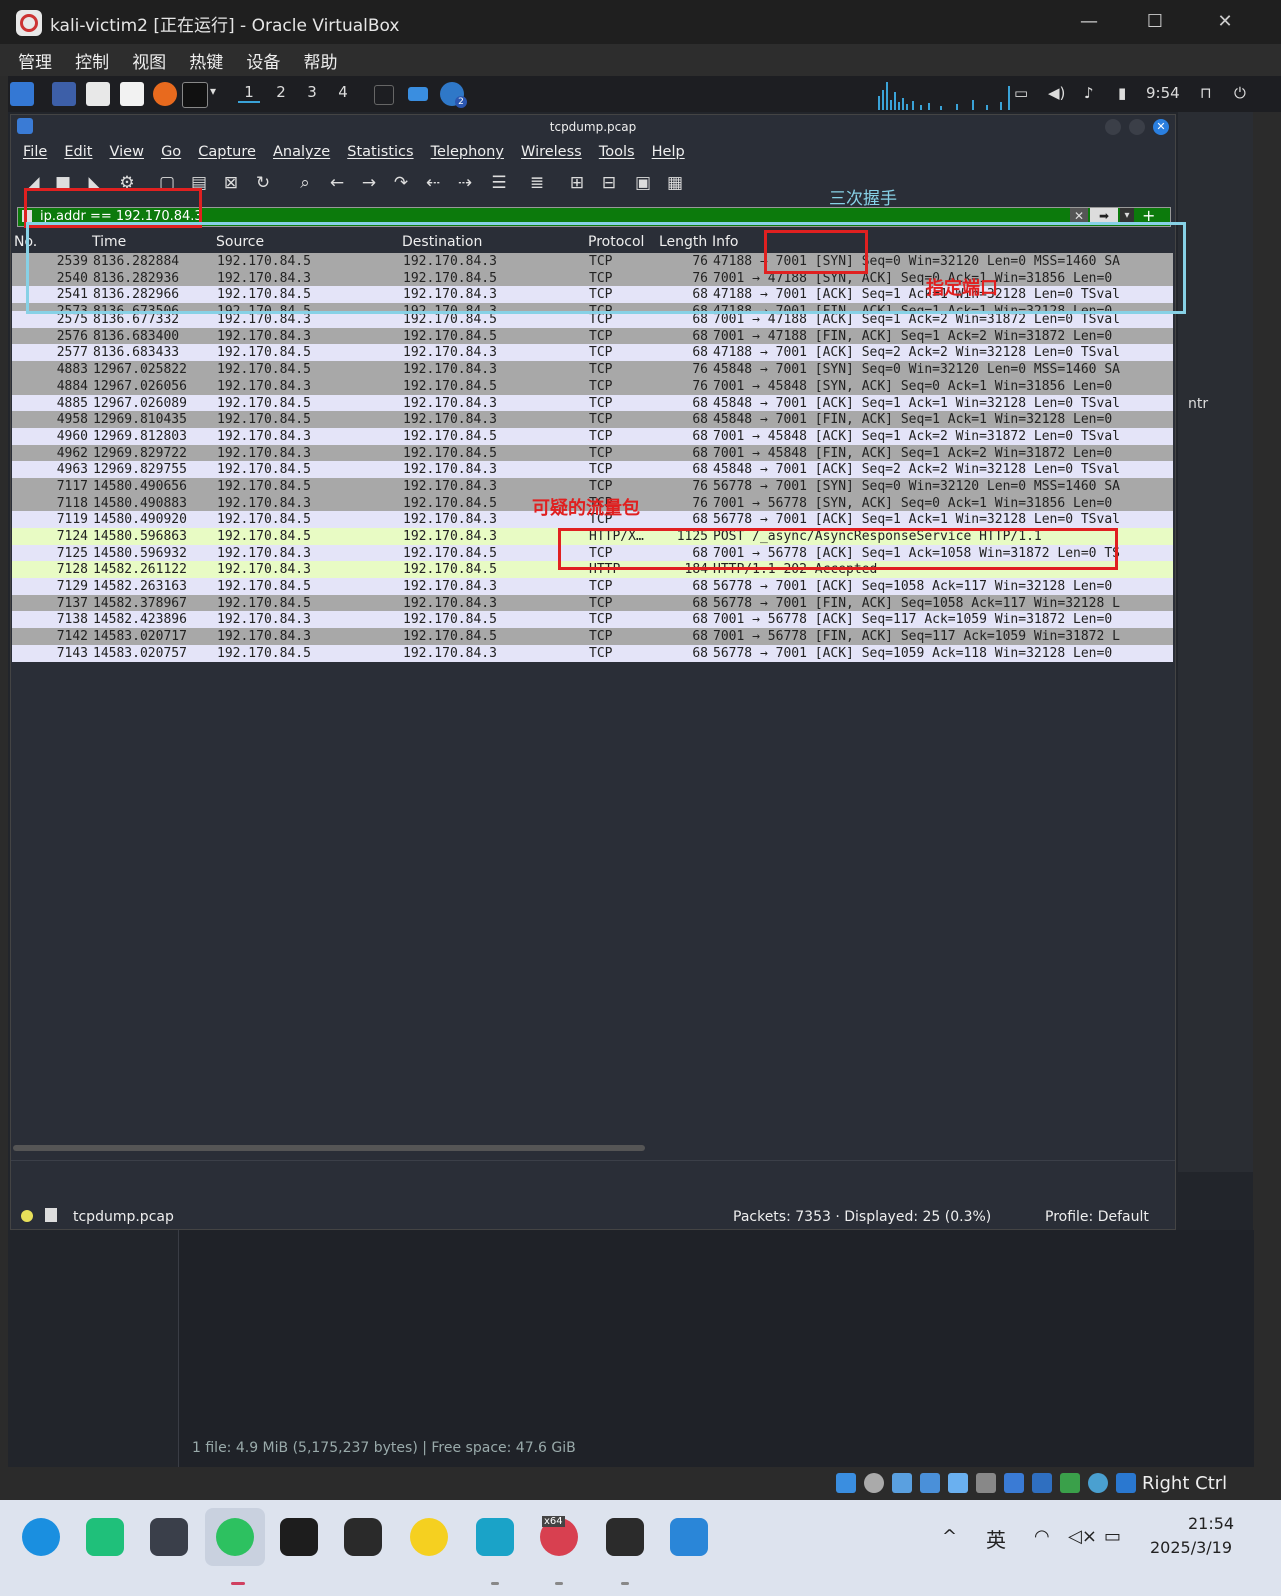 This screenshot has width=1281, height=1596. Describe the element at coordinates (418, 94) in the screenshot. I see `folder-window-icon` at that location.